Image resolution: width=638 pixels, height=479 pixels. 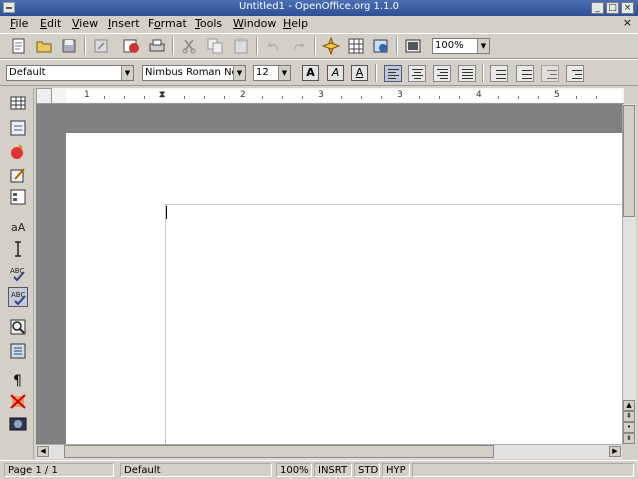 I want to click on horizontal-scroll-thumb, so click(x=279, y=451).